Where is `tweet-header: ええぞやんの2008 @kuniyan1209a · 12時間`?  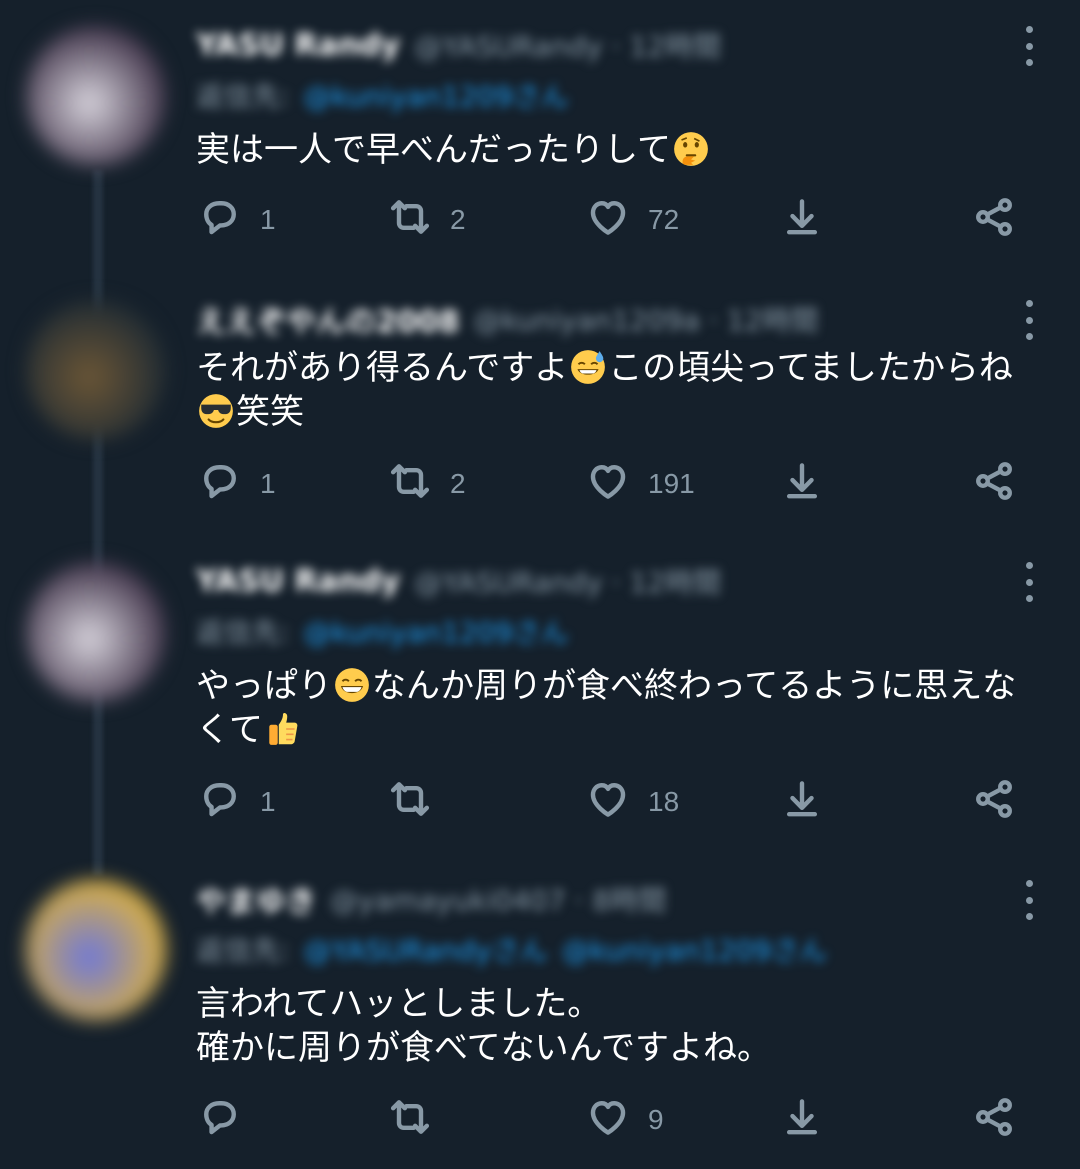
tweet-header: ええぞやんの2008 @kuniyan1209a · 12時間 is located at coordinates (507, 319).